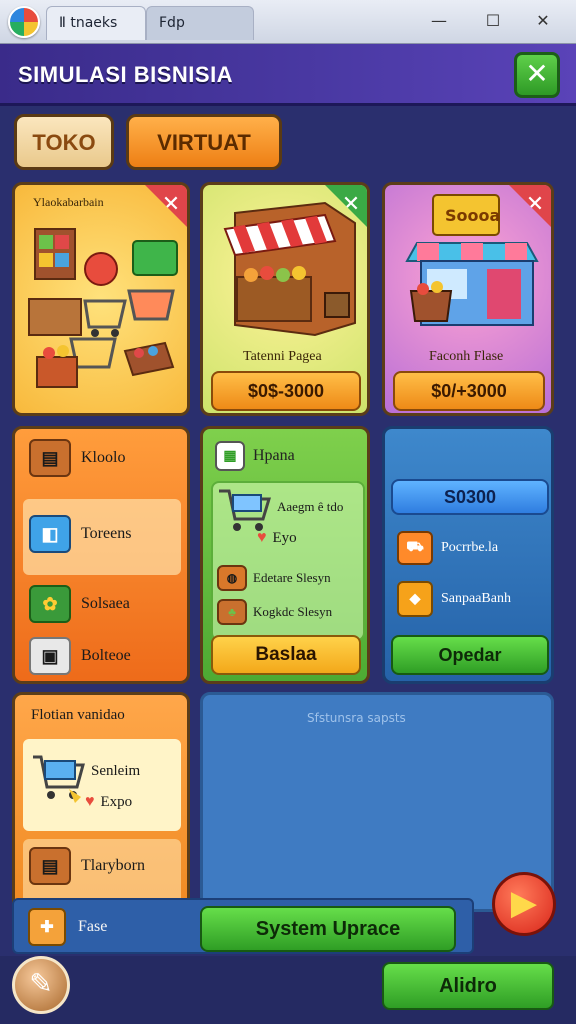  What do you see at coordinates (288, 75) in the screenshot?
I see `game-header: SIMULASI BISNISIA` at bounding box center [288, 75].